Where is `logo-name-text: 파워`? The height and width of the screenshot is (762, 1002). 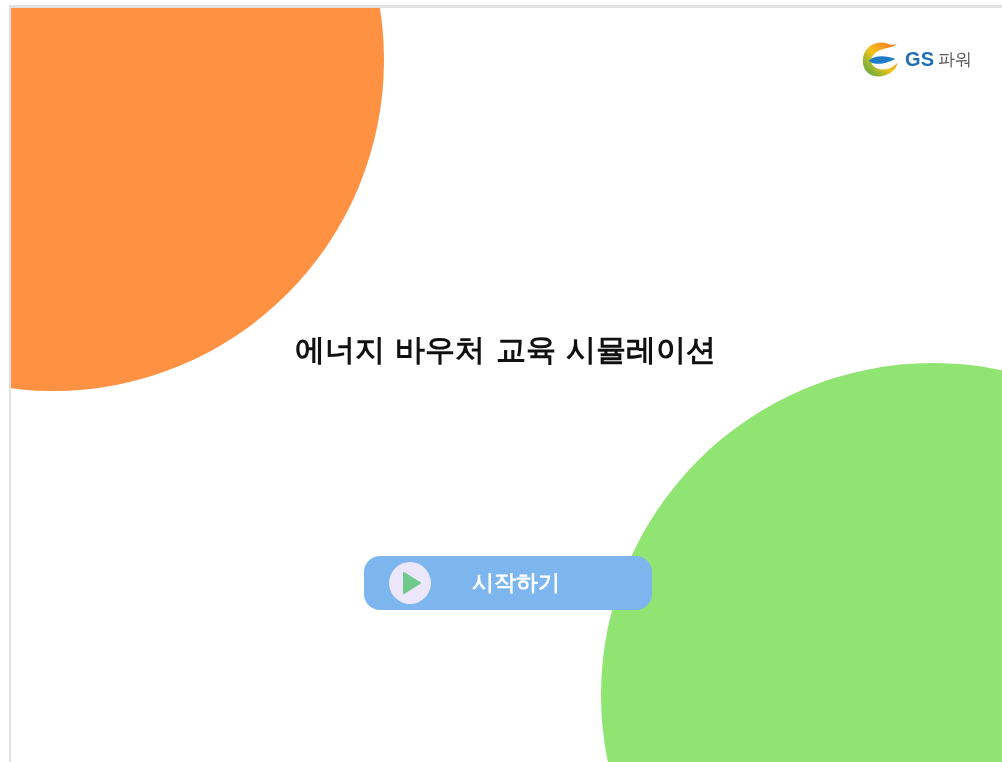
logo-name-text: 파워 is located at coordinates (955, 59).